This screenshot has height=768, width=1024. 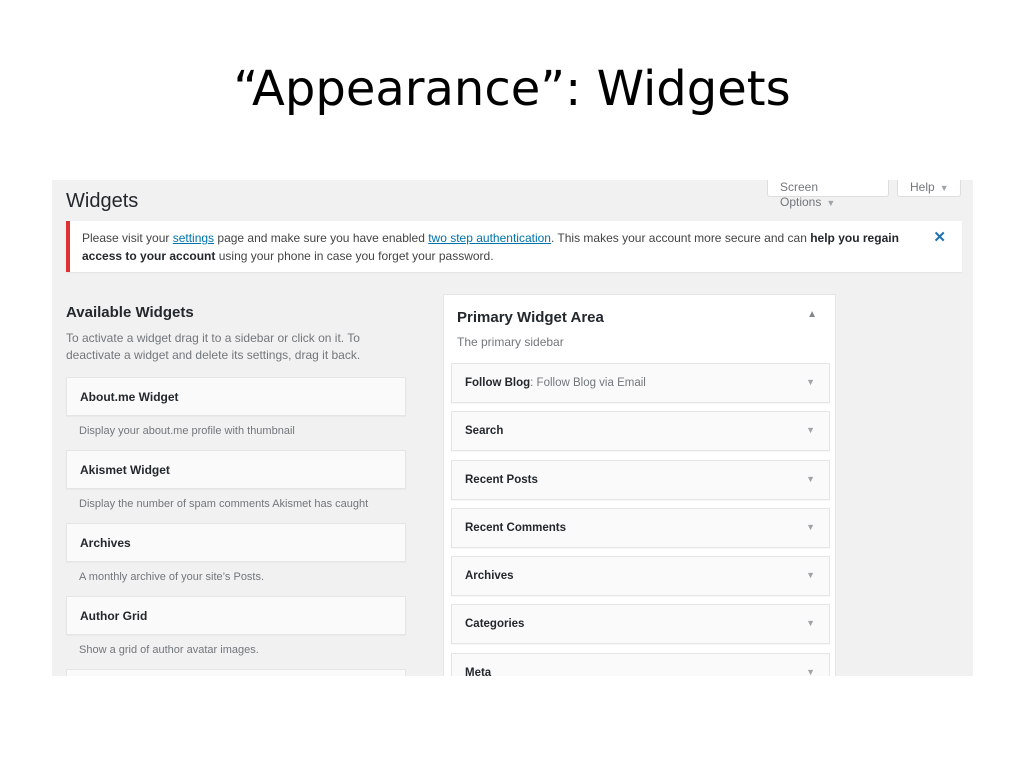 I want to click on sidebar-widget-recent-posts: Recent Posts ▼, so click(x=640, y=479).